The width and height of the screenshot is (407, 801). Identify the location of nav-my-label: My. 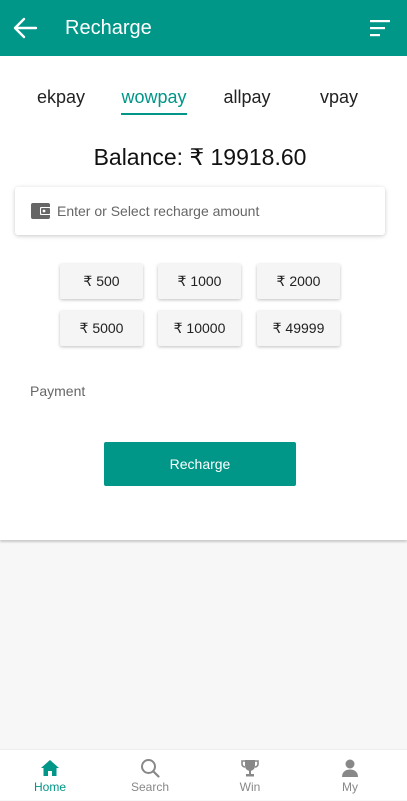
(350, 787).